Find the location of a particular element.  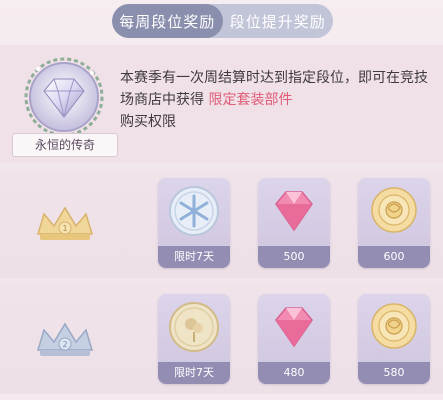

flower-coin-icon is located at coordinates (194, 327).